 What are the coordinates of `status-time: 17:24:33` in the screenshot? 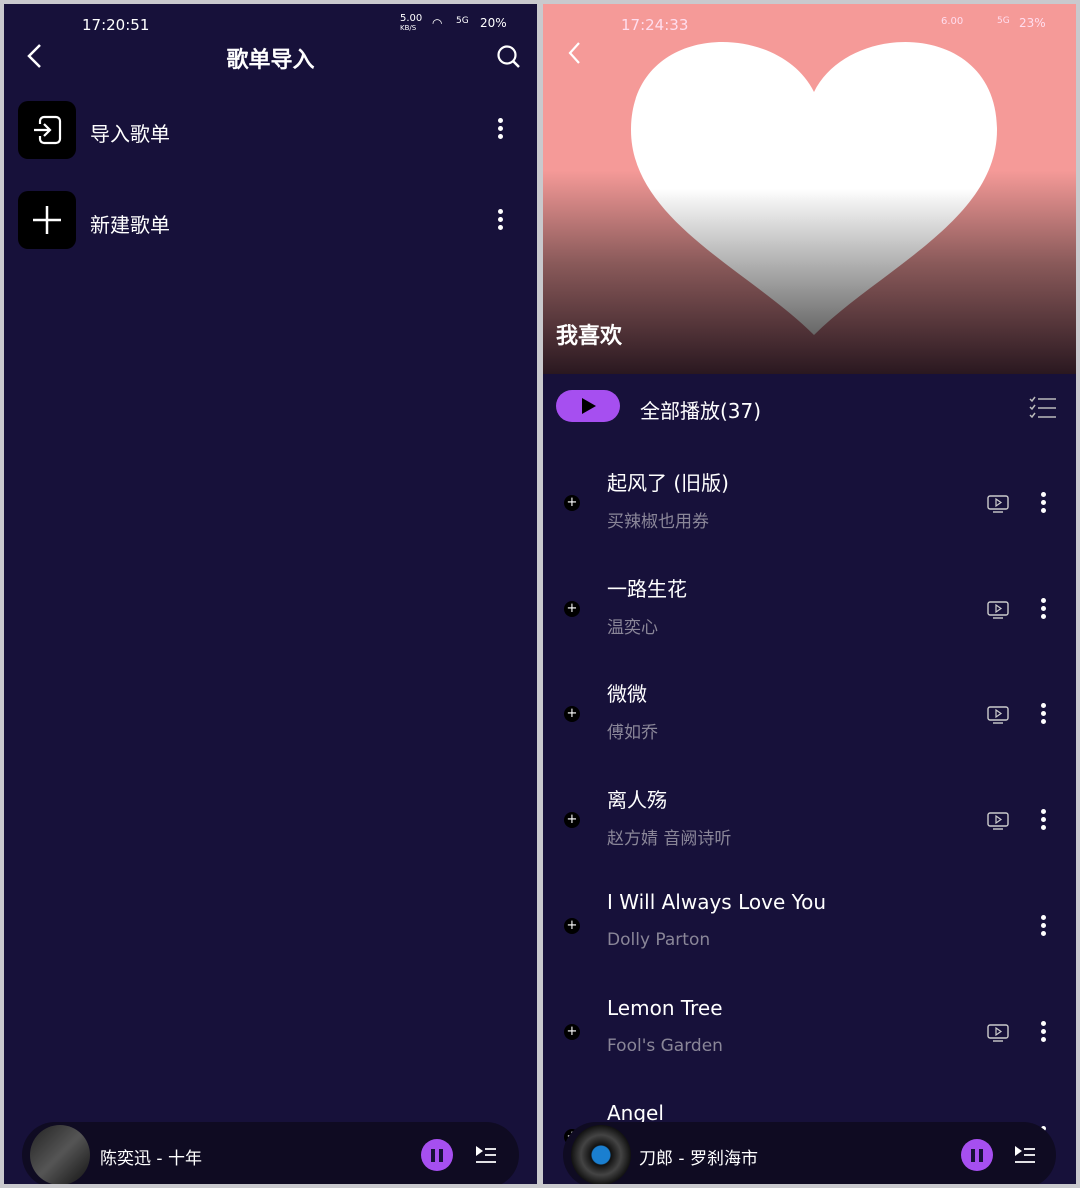 It's located at (655, 25).